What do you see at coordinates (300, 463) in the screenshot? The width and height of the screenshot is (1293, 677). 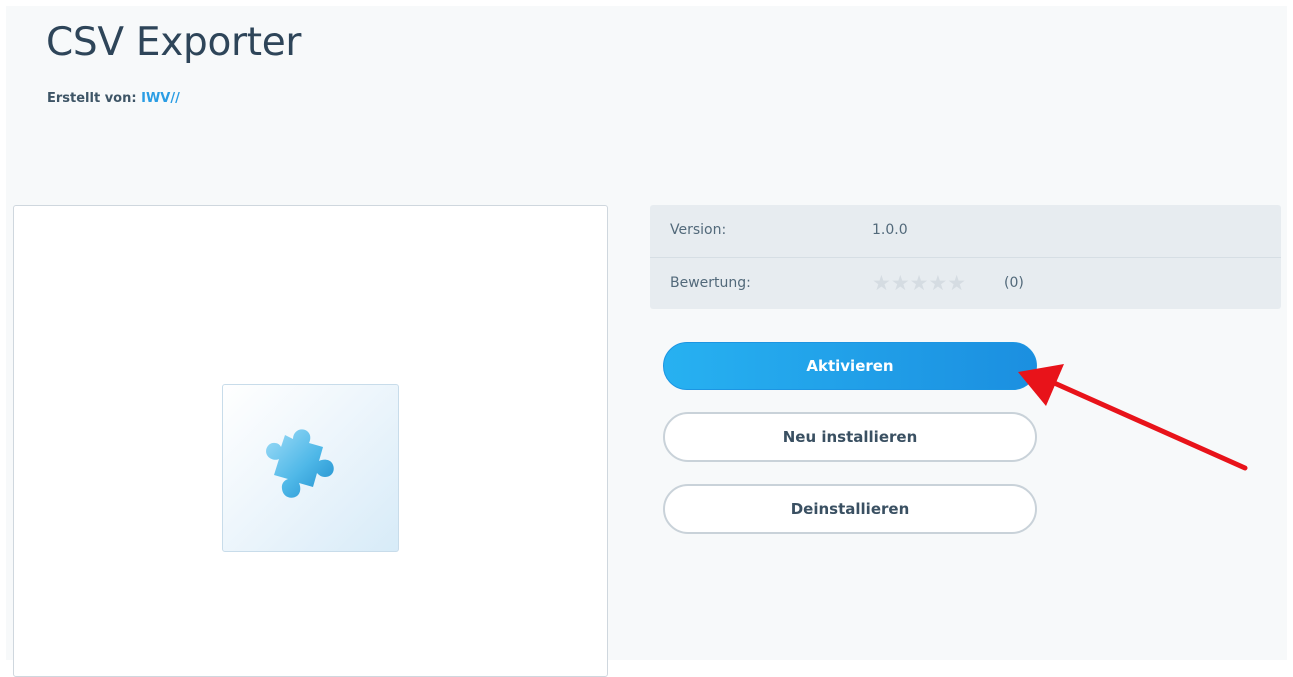 I see `puzzle-piece-icon` at bounding box center [300, 463].